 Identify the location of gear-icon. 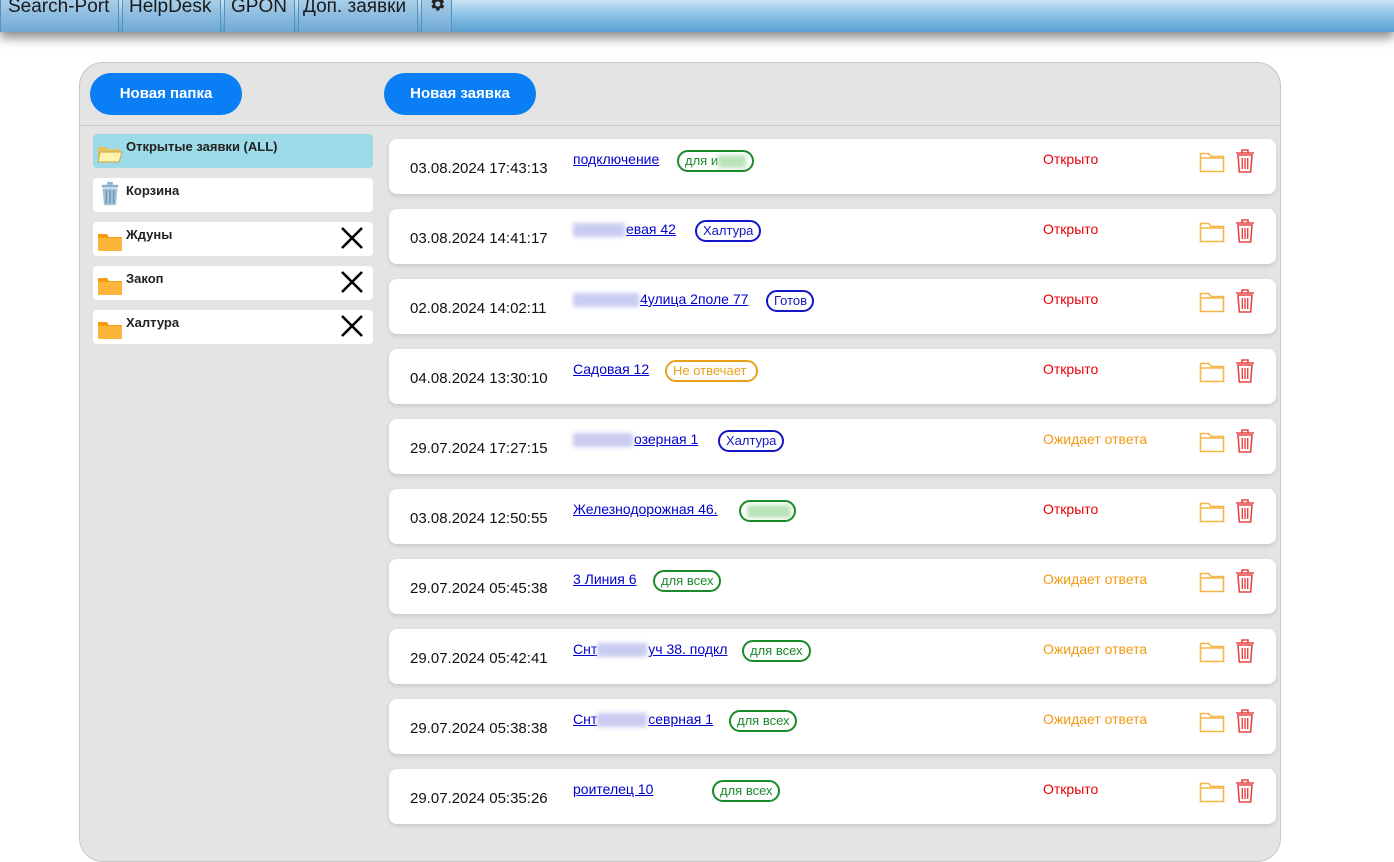
(438, 5).